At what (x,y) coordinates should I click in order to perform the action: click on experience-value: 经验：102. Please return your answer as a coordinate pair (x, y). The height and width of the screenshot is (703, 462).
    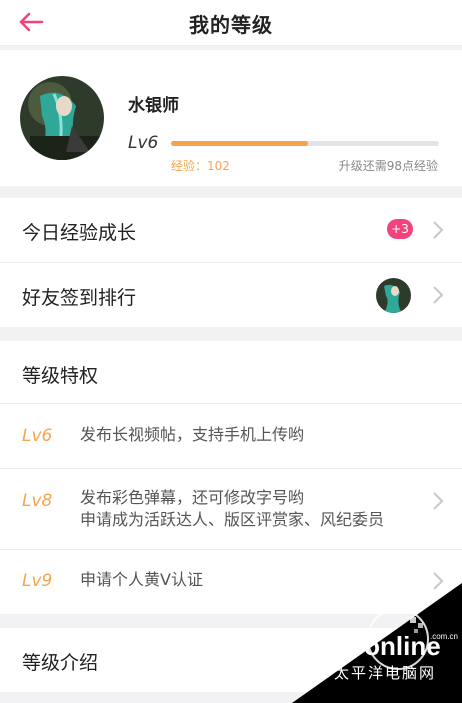
    Looking at the image, I should click on (200, 166).